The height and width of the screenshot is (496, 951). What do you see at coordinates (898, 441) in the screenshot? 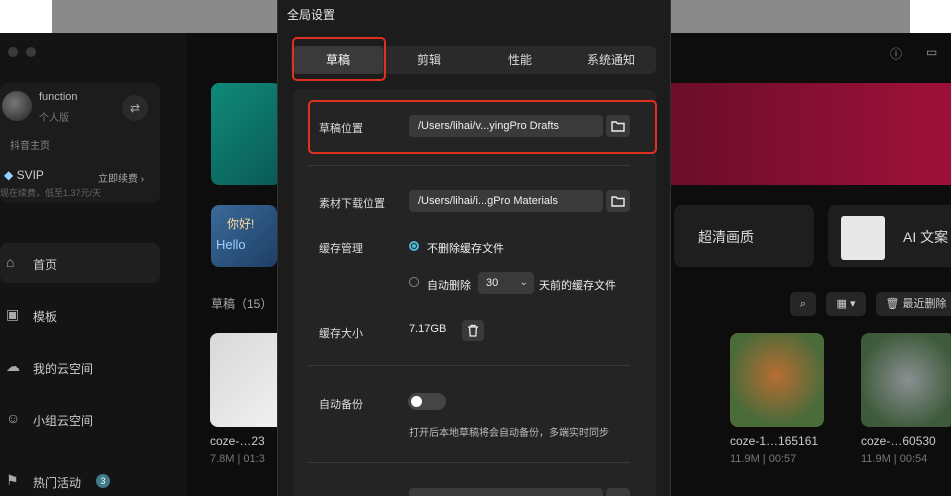
I see `draft-name: coze-…60530` at bounding box center [898, 441].